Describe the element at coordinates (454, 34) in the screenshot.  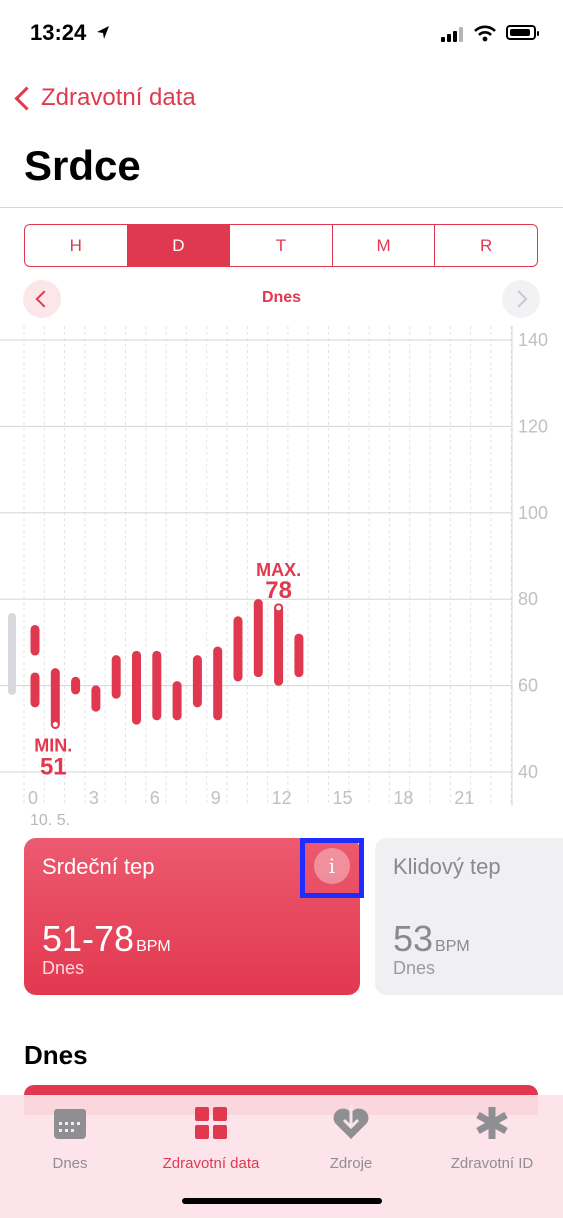
I see `cellular-signal-icon` at that location.